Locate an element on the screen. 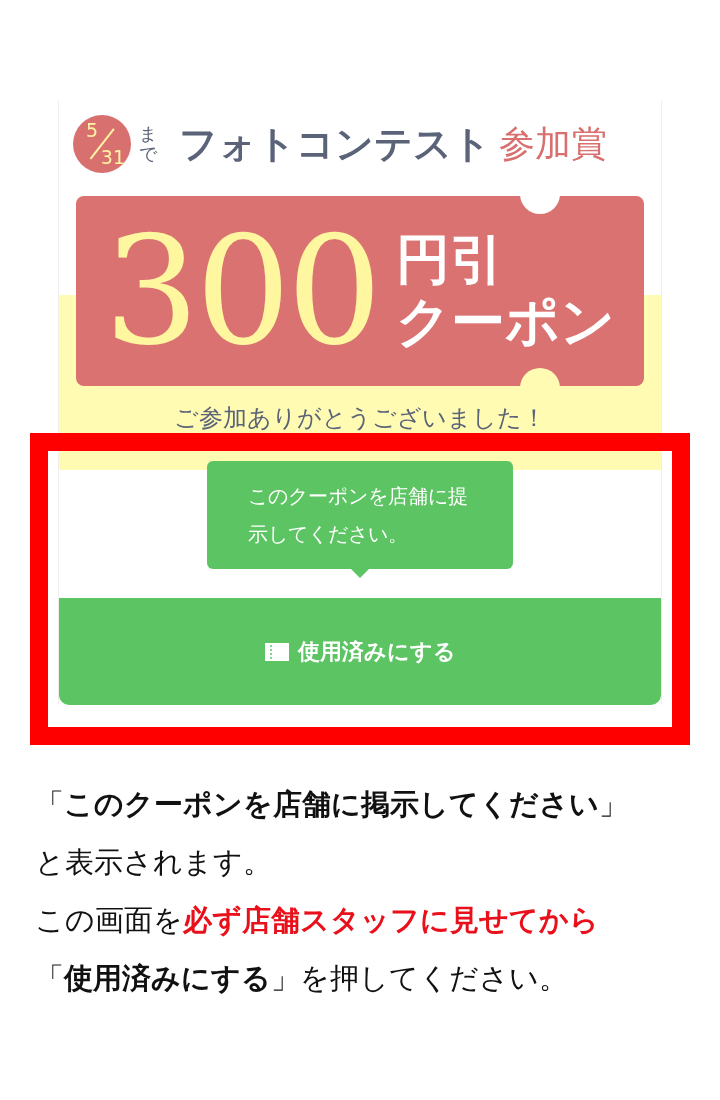  deadline-badge: 5 31 is located at coordinates (102, 144).